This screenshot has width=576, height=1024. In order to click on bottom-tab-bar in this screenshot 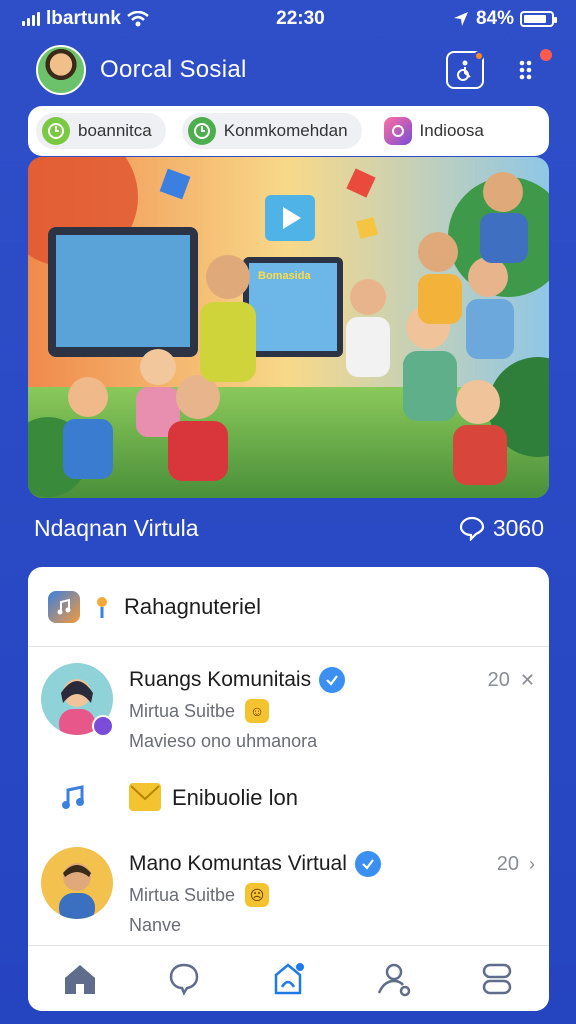, I will do `click(288, 978)`.